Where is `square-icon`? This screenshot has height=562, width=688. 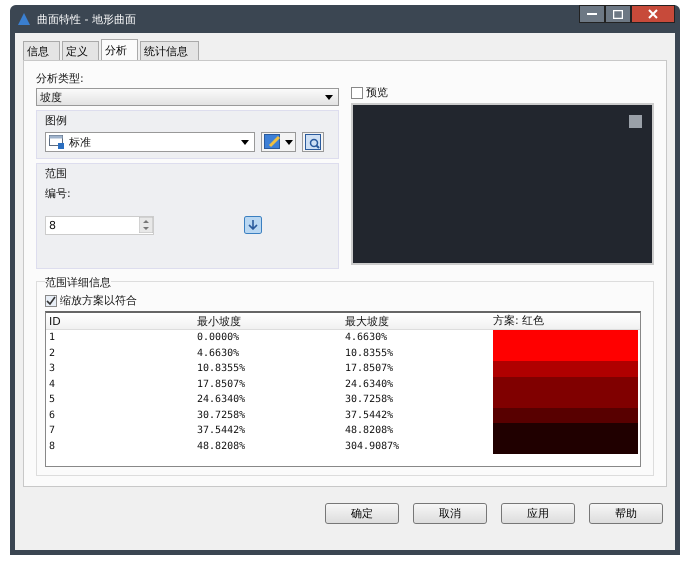 square-icon is located at coordinates (635, 121).